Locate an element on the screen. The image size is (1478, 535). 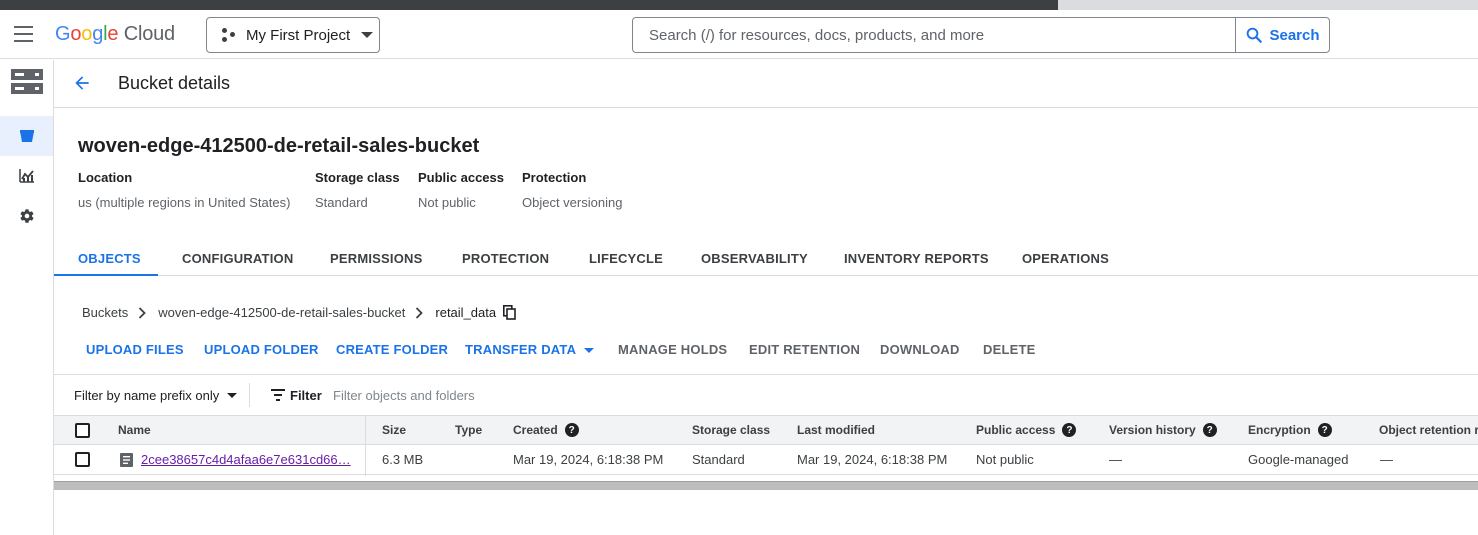
edit-retention-button: EDIT RETENTION is located at coordinates (804, 349).